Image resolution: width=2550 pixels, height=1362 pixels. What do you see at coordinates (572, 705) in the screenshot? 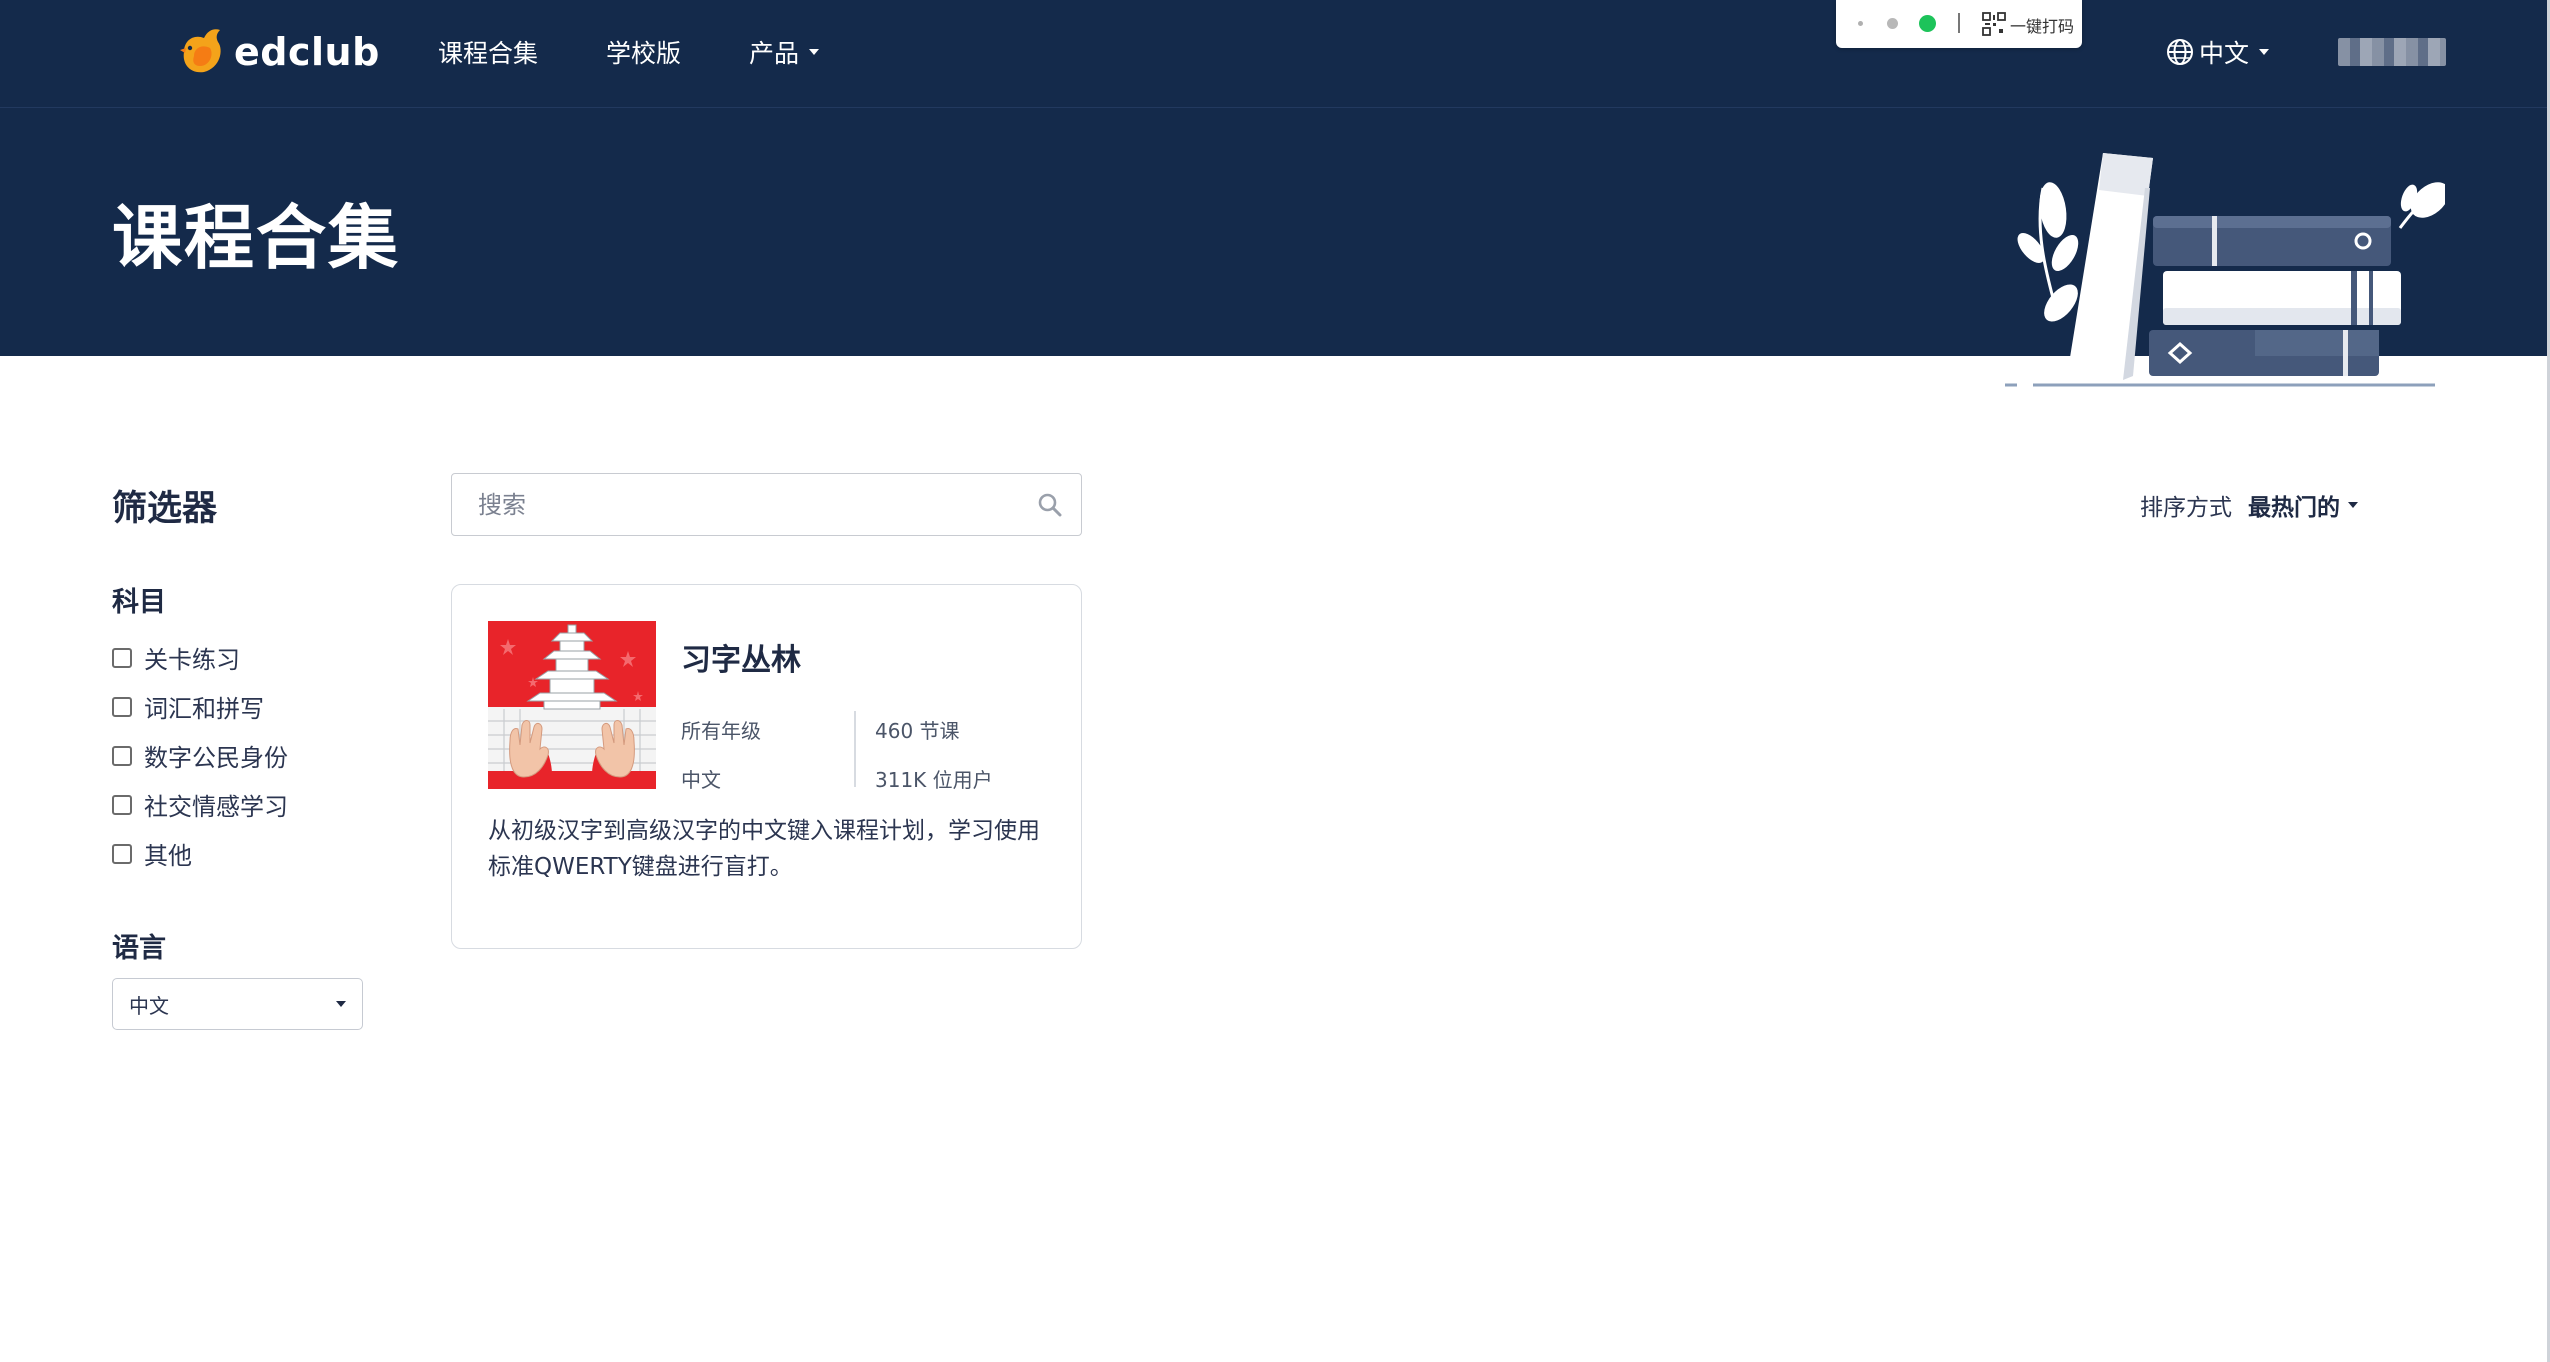
I see `course-thumbnail-pagoda-keyboard-icon` at bounding box center [572, 705].